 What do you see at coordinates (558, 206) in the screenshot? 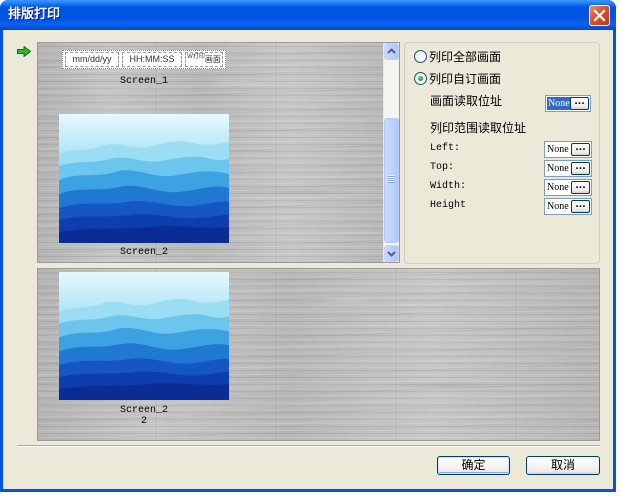
I see `height-address-value: None` at bounding box center [558, 206].